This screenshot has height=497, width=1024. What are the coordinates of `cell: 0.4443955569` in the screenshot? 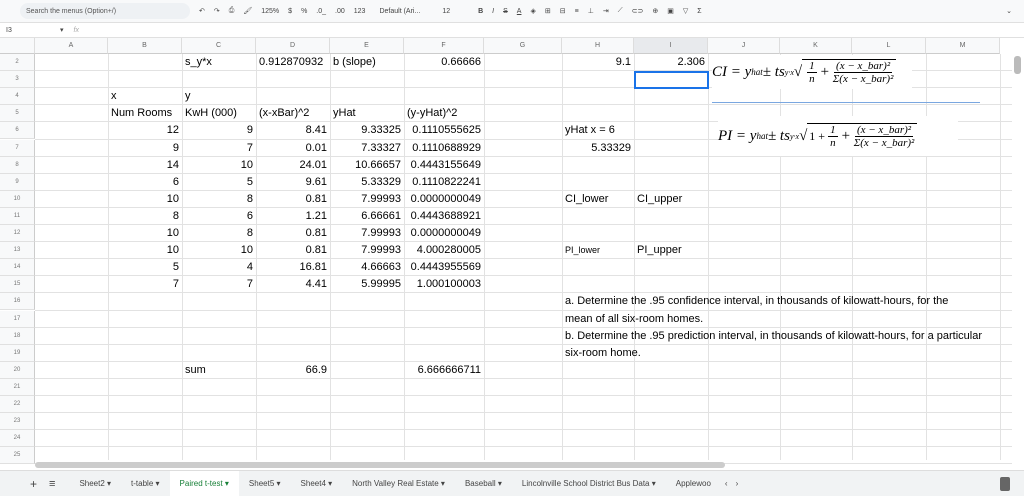 It's located at (444, 267).